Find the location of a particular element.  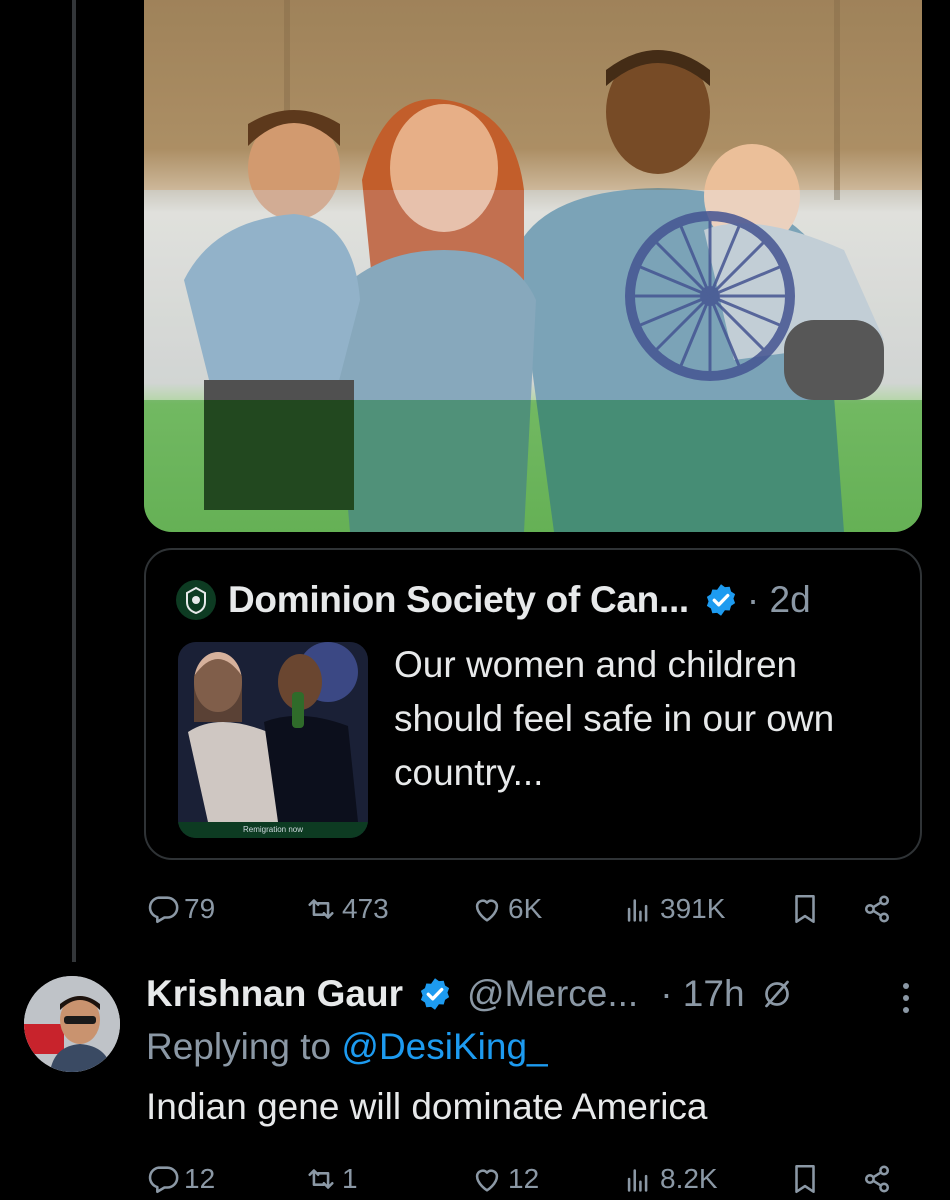

views-button: 391K is located at coordinates (673, 909).